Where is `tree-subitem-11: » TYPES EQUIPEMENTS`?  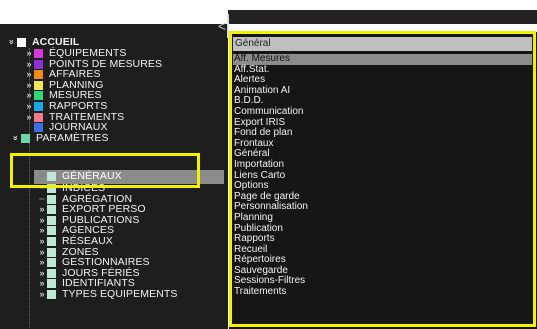
tree-subitem-11: » TYPES EQUIPEMENTS is located at coordinates (107, 294).